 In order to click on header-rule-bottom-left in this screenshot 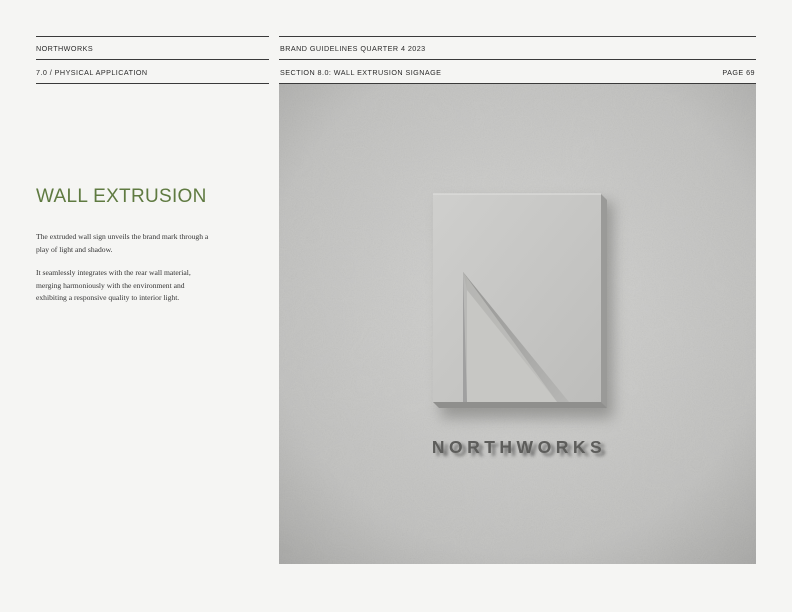, I will do `click(152, 83)`.